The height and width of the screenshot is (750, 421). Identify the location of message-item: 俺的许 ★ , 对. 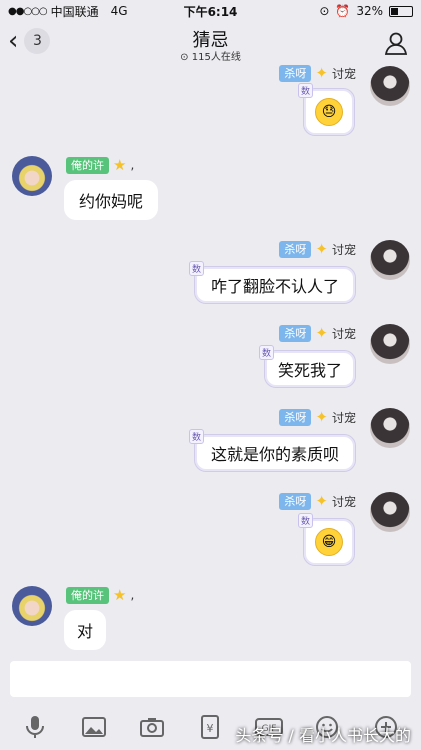
(210, 617).